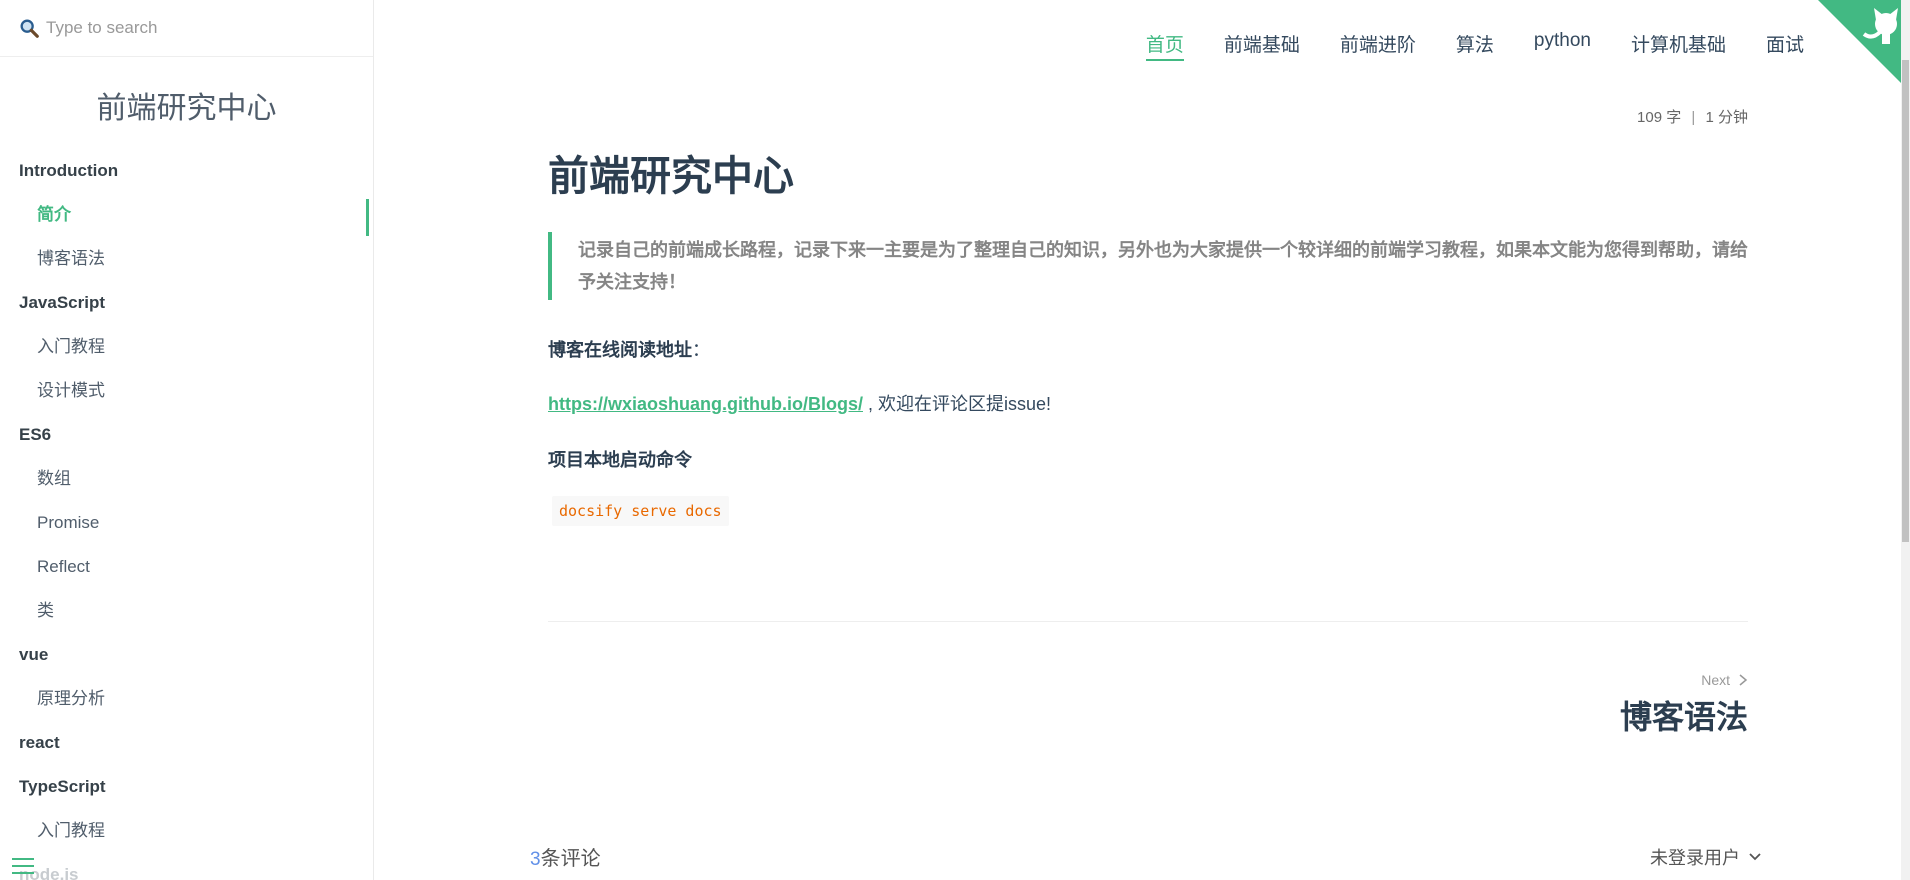 This screenshot has height=880, width=1910. What do you see at coordinates (1562, 45) in the screenshot?
I see `nav-link: python` at bounding box center [1562, 45].